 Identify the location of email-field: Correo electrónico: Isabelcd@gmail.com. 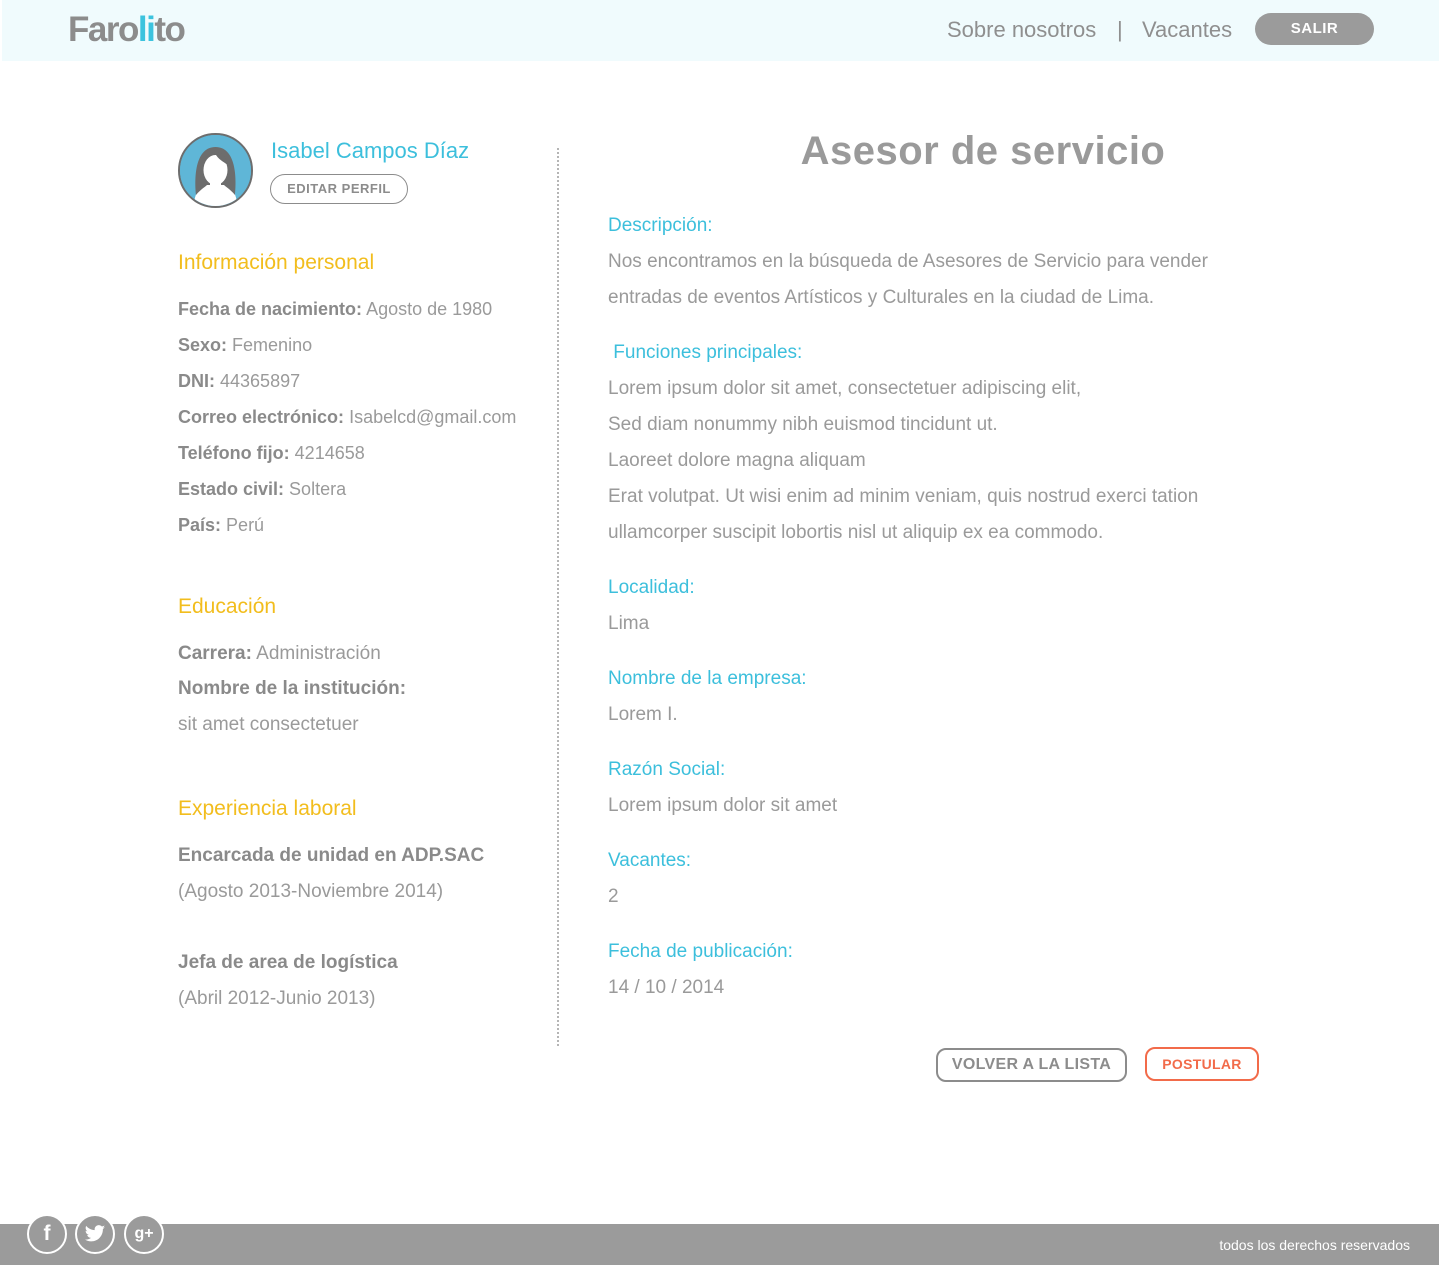
(347, 417).